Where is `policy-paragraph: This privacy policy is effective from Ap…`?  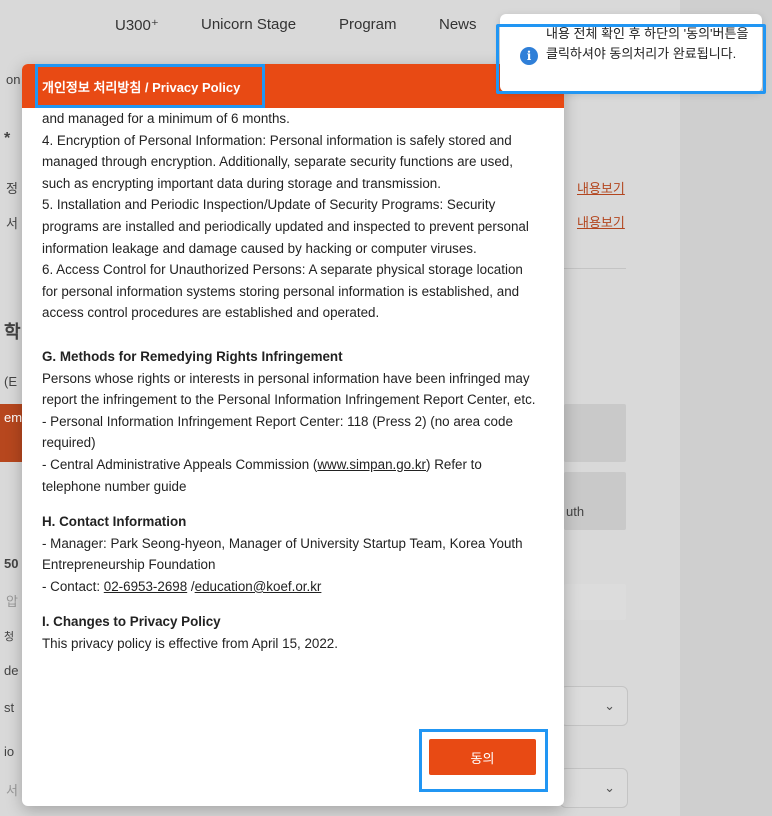 policy-paragraph: This privacy policy is effective from Ap… is located at coordinates (190, 644).